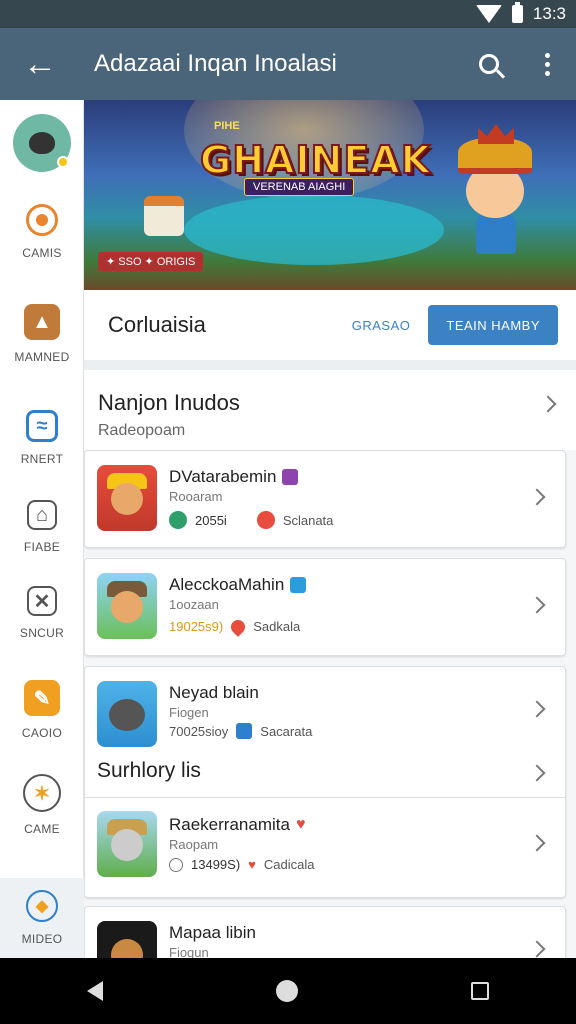 The image size is (576, 1024). What do you see at coordinates (164, 216) in the screenshot?
I see `castle-illustration` at bounding box center [164, 216].